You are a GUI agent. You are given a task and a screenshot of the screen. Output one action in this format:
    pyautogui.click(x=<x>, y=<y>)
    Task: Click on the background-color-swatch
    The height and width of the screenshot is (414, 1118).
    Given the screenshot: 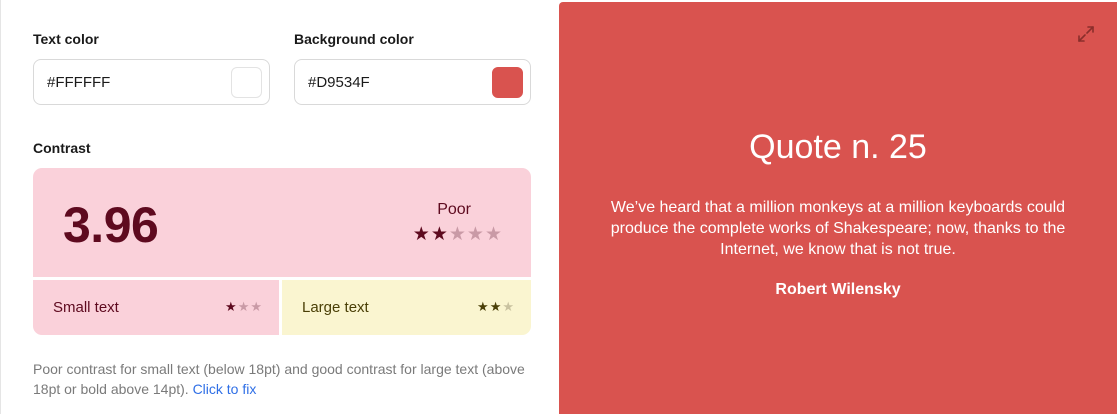 What is the action you would take?
    pyautogui.click(x=507, y=82)
    